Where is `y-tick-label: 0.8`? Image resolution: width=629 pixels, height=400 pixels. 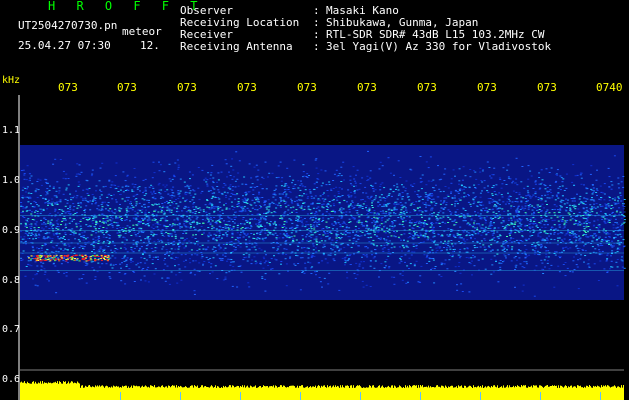 y-tick-label: 0.8 is located at coordinates (11, 280).